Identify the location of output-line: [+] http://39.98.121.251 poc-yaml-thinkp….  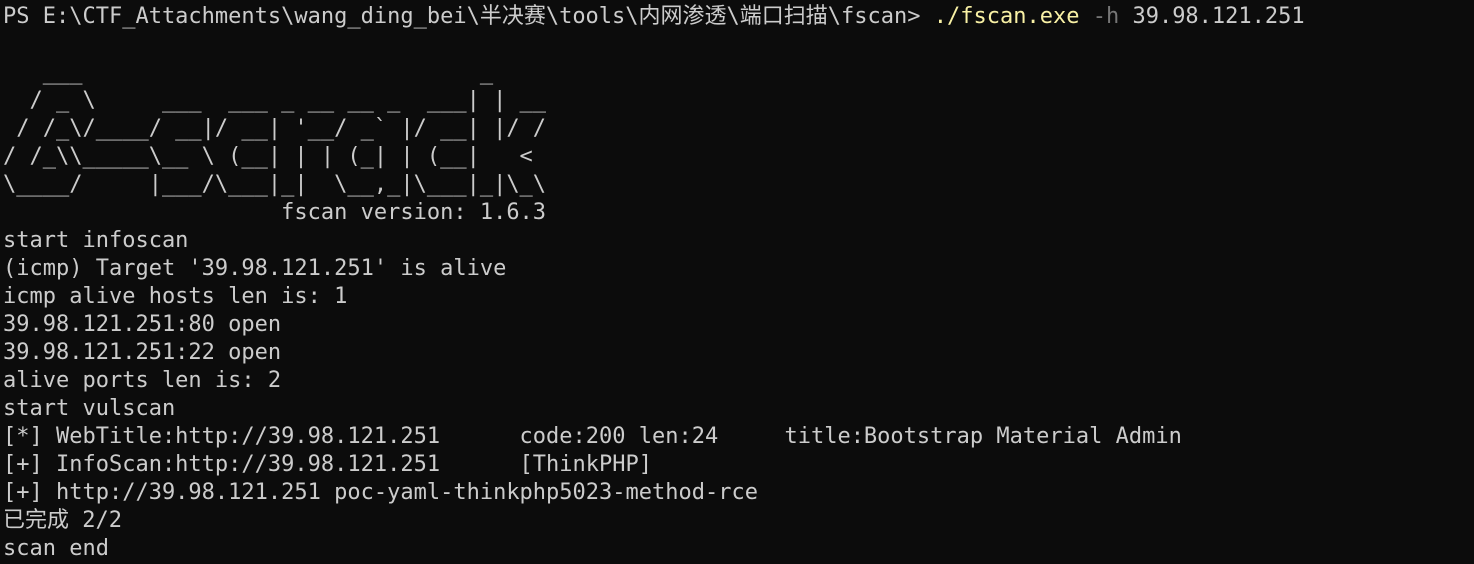
(380, 492).